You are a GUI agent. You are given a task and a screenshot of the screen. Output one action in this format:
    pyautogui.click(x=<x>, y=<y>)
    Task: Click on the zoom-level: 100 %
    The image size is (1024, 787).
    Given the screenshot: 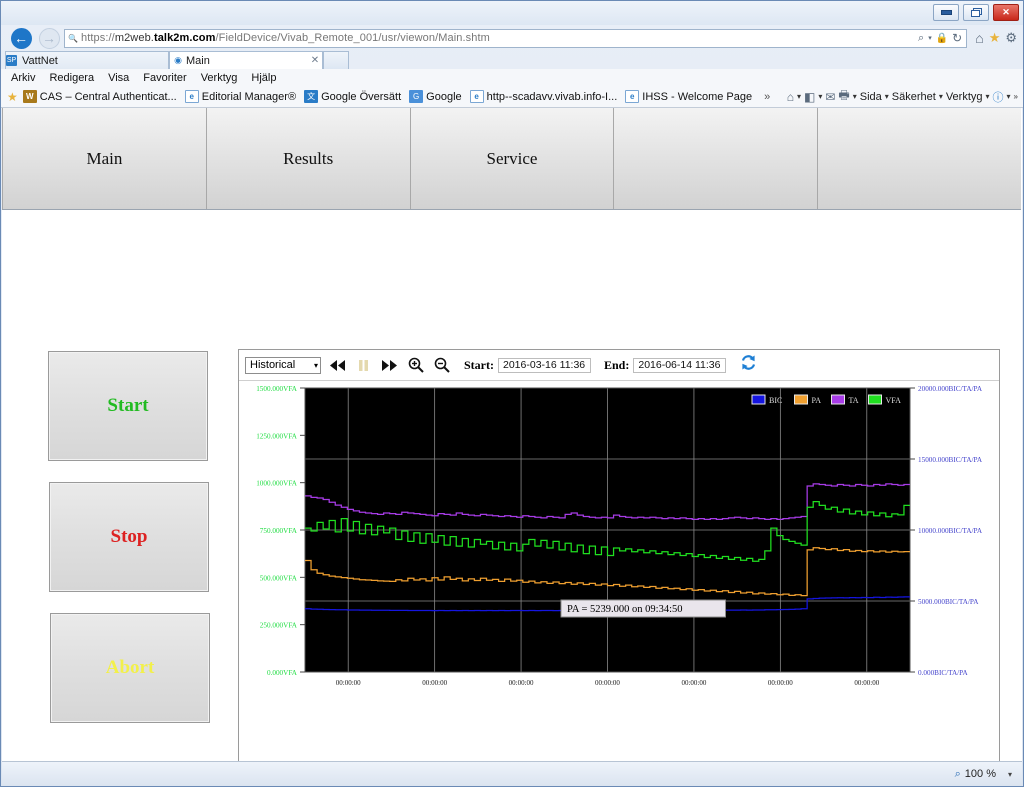 What is the action you would take?
    pyautogui.click(x=980, y=774)
    